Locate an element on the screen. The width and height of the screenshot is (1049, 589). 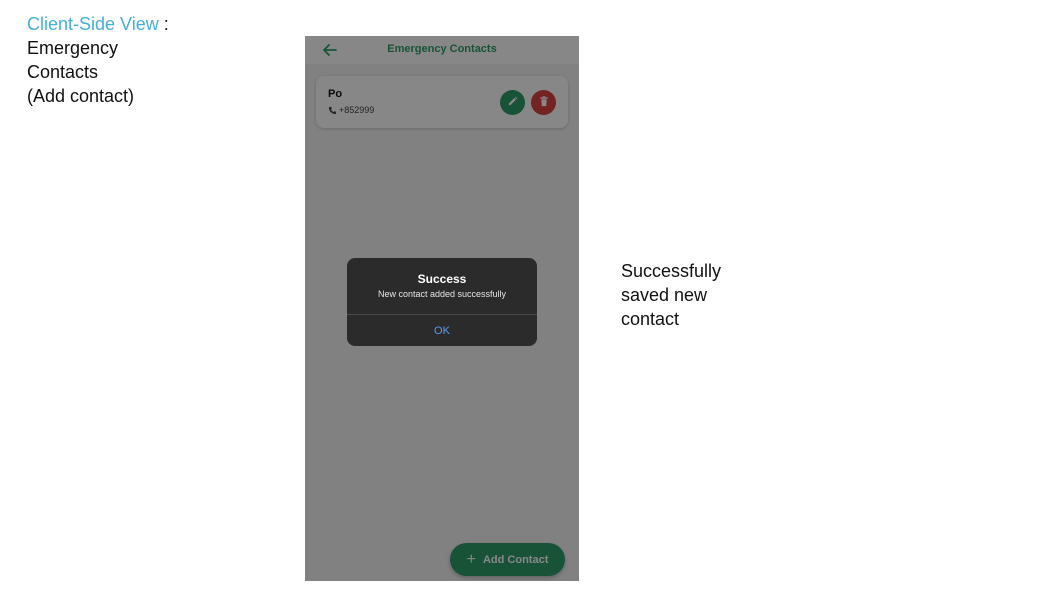
caption-heading: Client-Side View : is located at coordinates (137, 24).